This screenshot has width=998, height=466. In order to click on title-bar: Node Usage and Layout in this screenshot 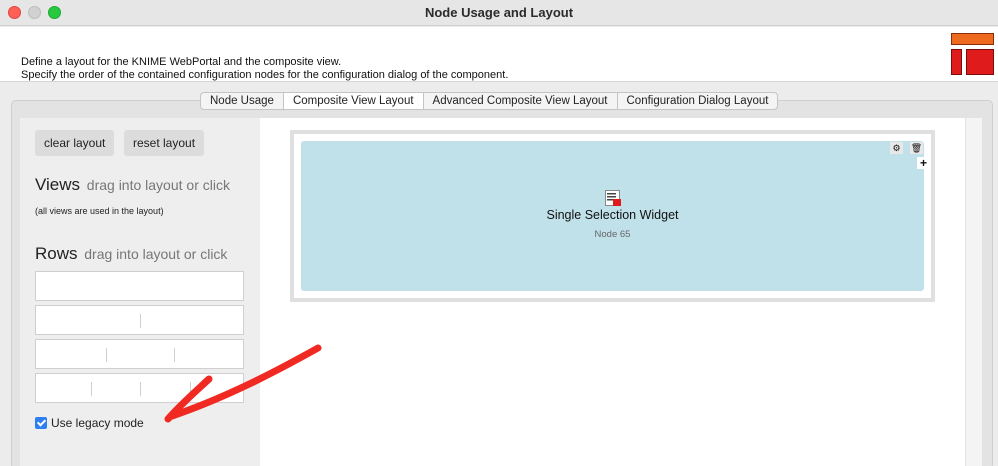, I will do `click(499, 13)`.